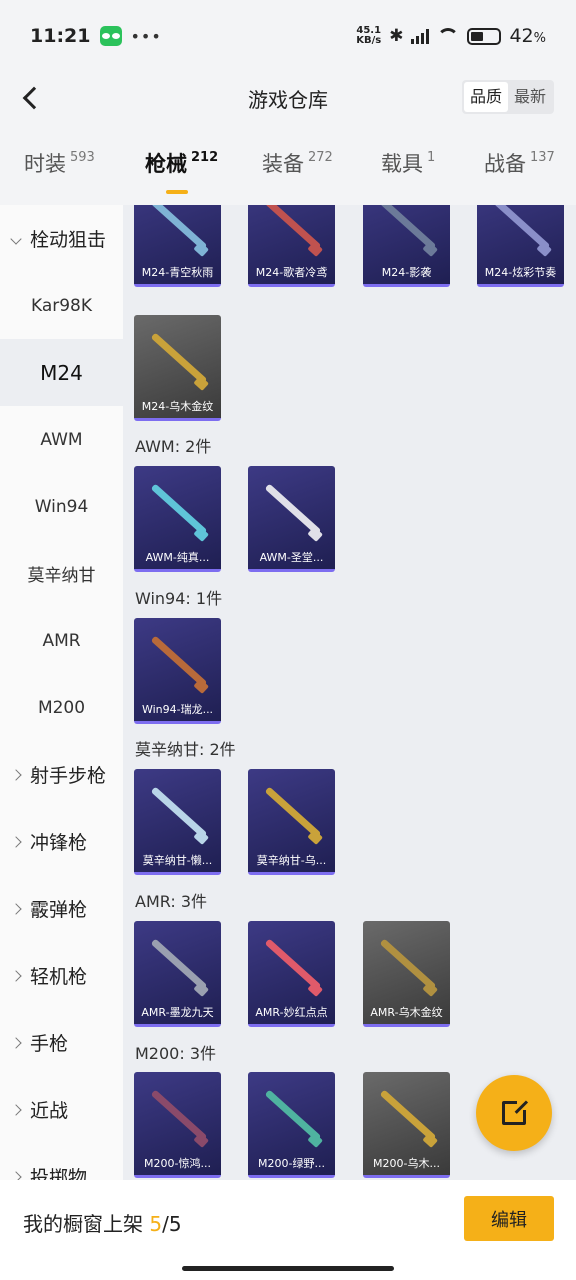 This screenshot has height=1280, width=576. Describe the element at coordinates (61, 1042) in the screenshot. I see `sidebar-group-pistol: 手枪` at that location.